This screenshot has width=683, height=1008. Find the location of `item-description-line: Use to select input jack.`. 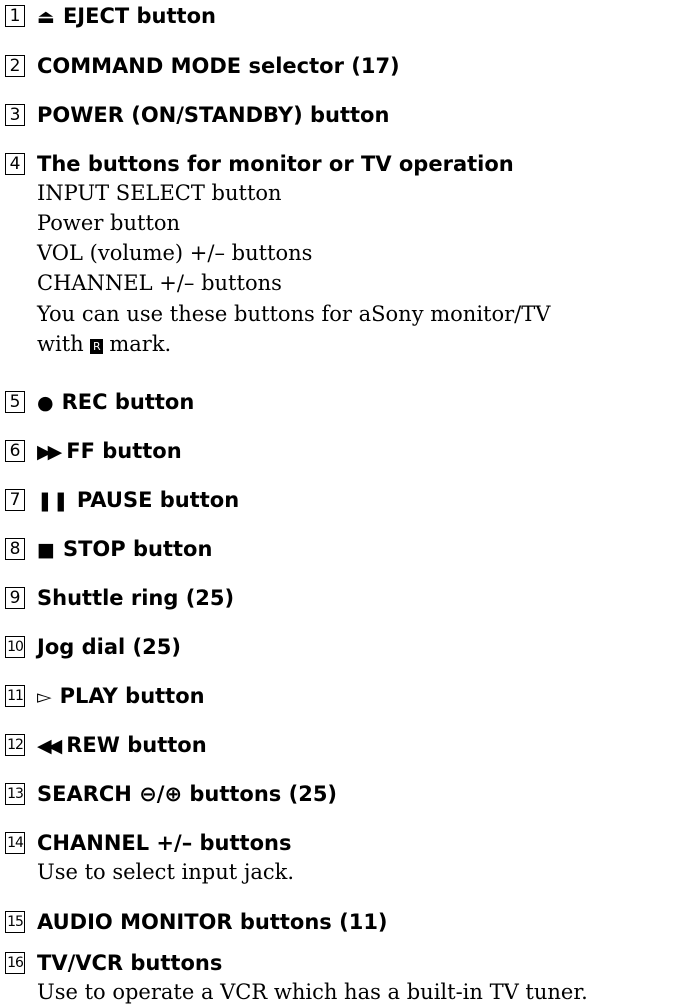

item-description-line: Use to select input jack. is located at coordinates (166, 872).